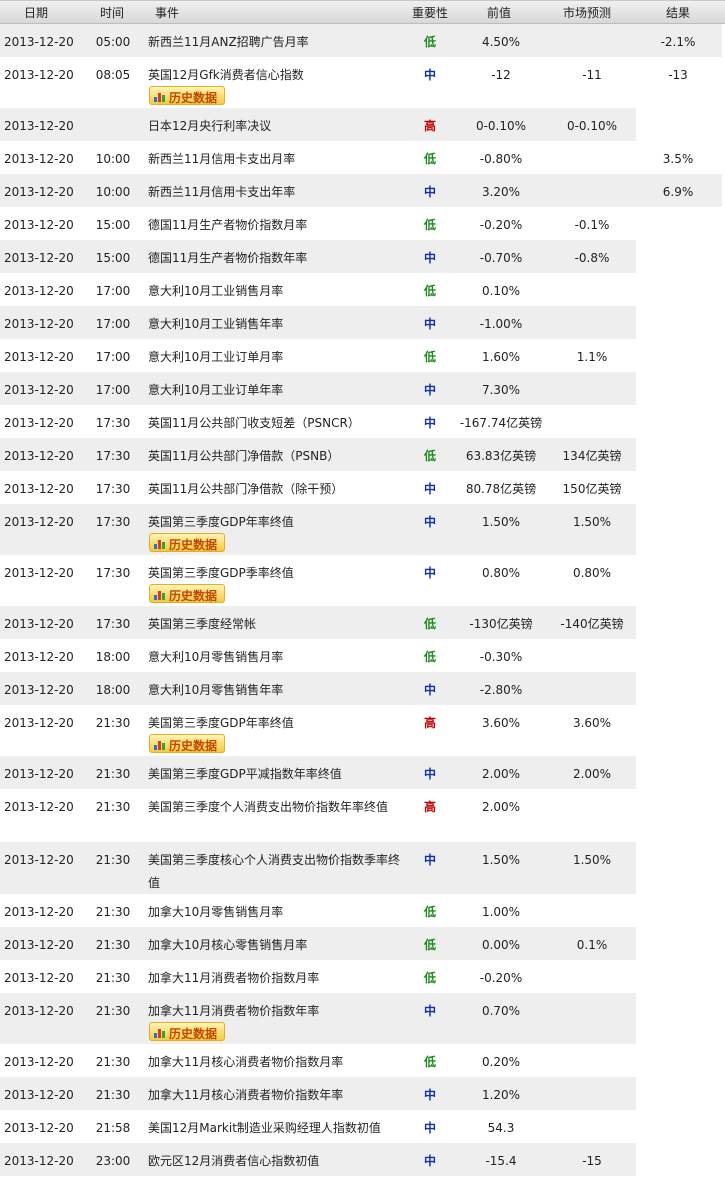  I want to click on table-row: 2013-12-20 23:00 欧元区12月消费者信心指数初值 中 -15.4 -15, so click(362, 1159).